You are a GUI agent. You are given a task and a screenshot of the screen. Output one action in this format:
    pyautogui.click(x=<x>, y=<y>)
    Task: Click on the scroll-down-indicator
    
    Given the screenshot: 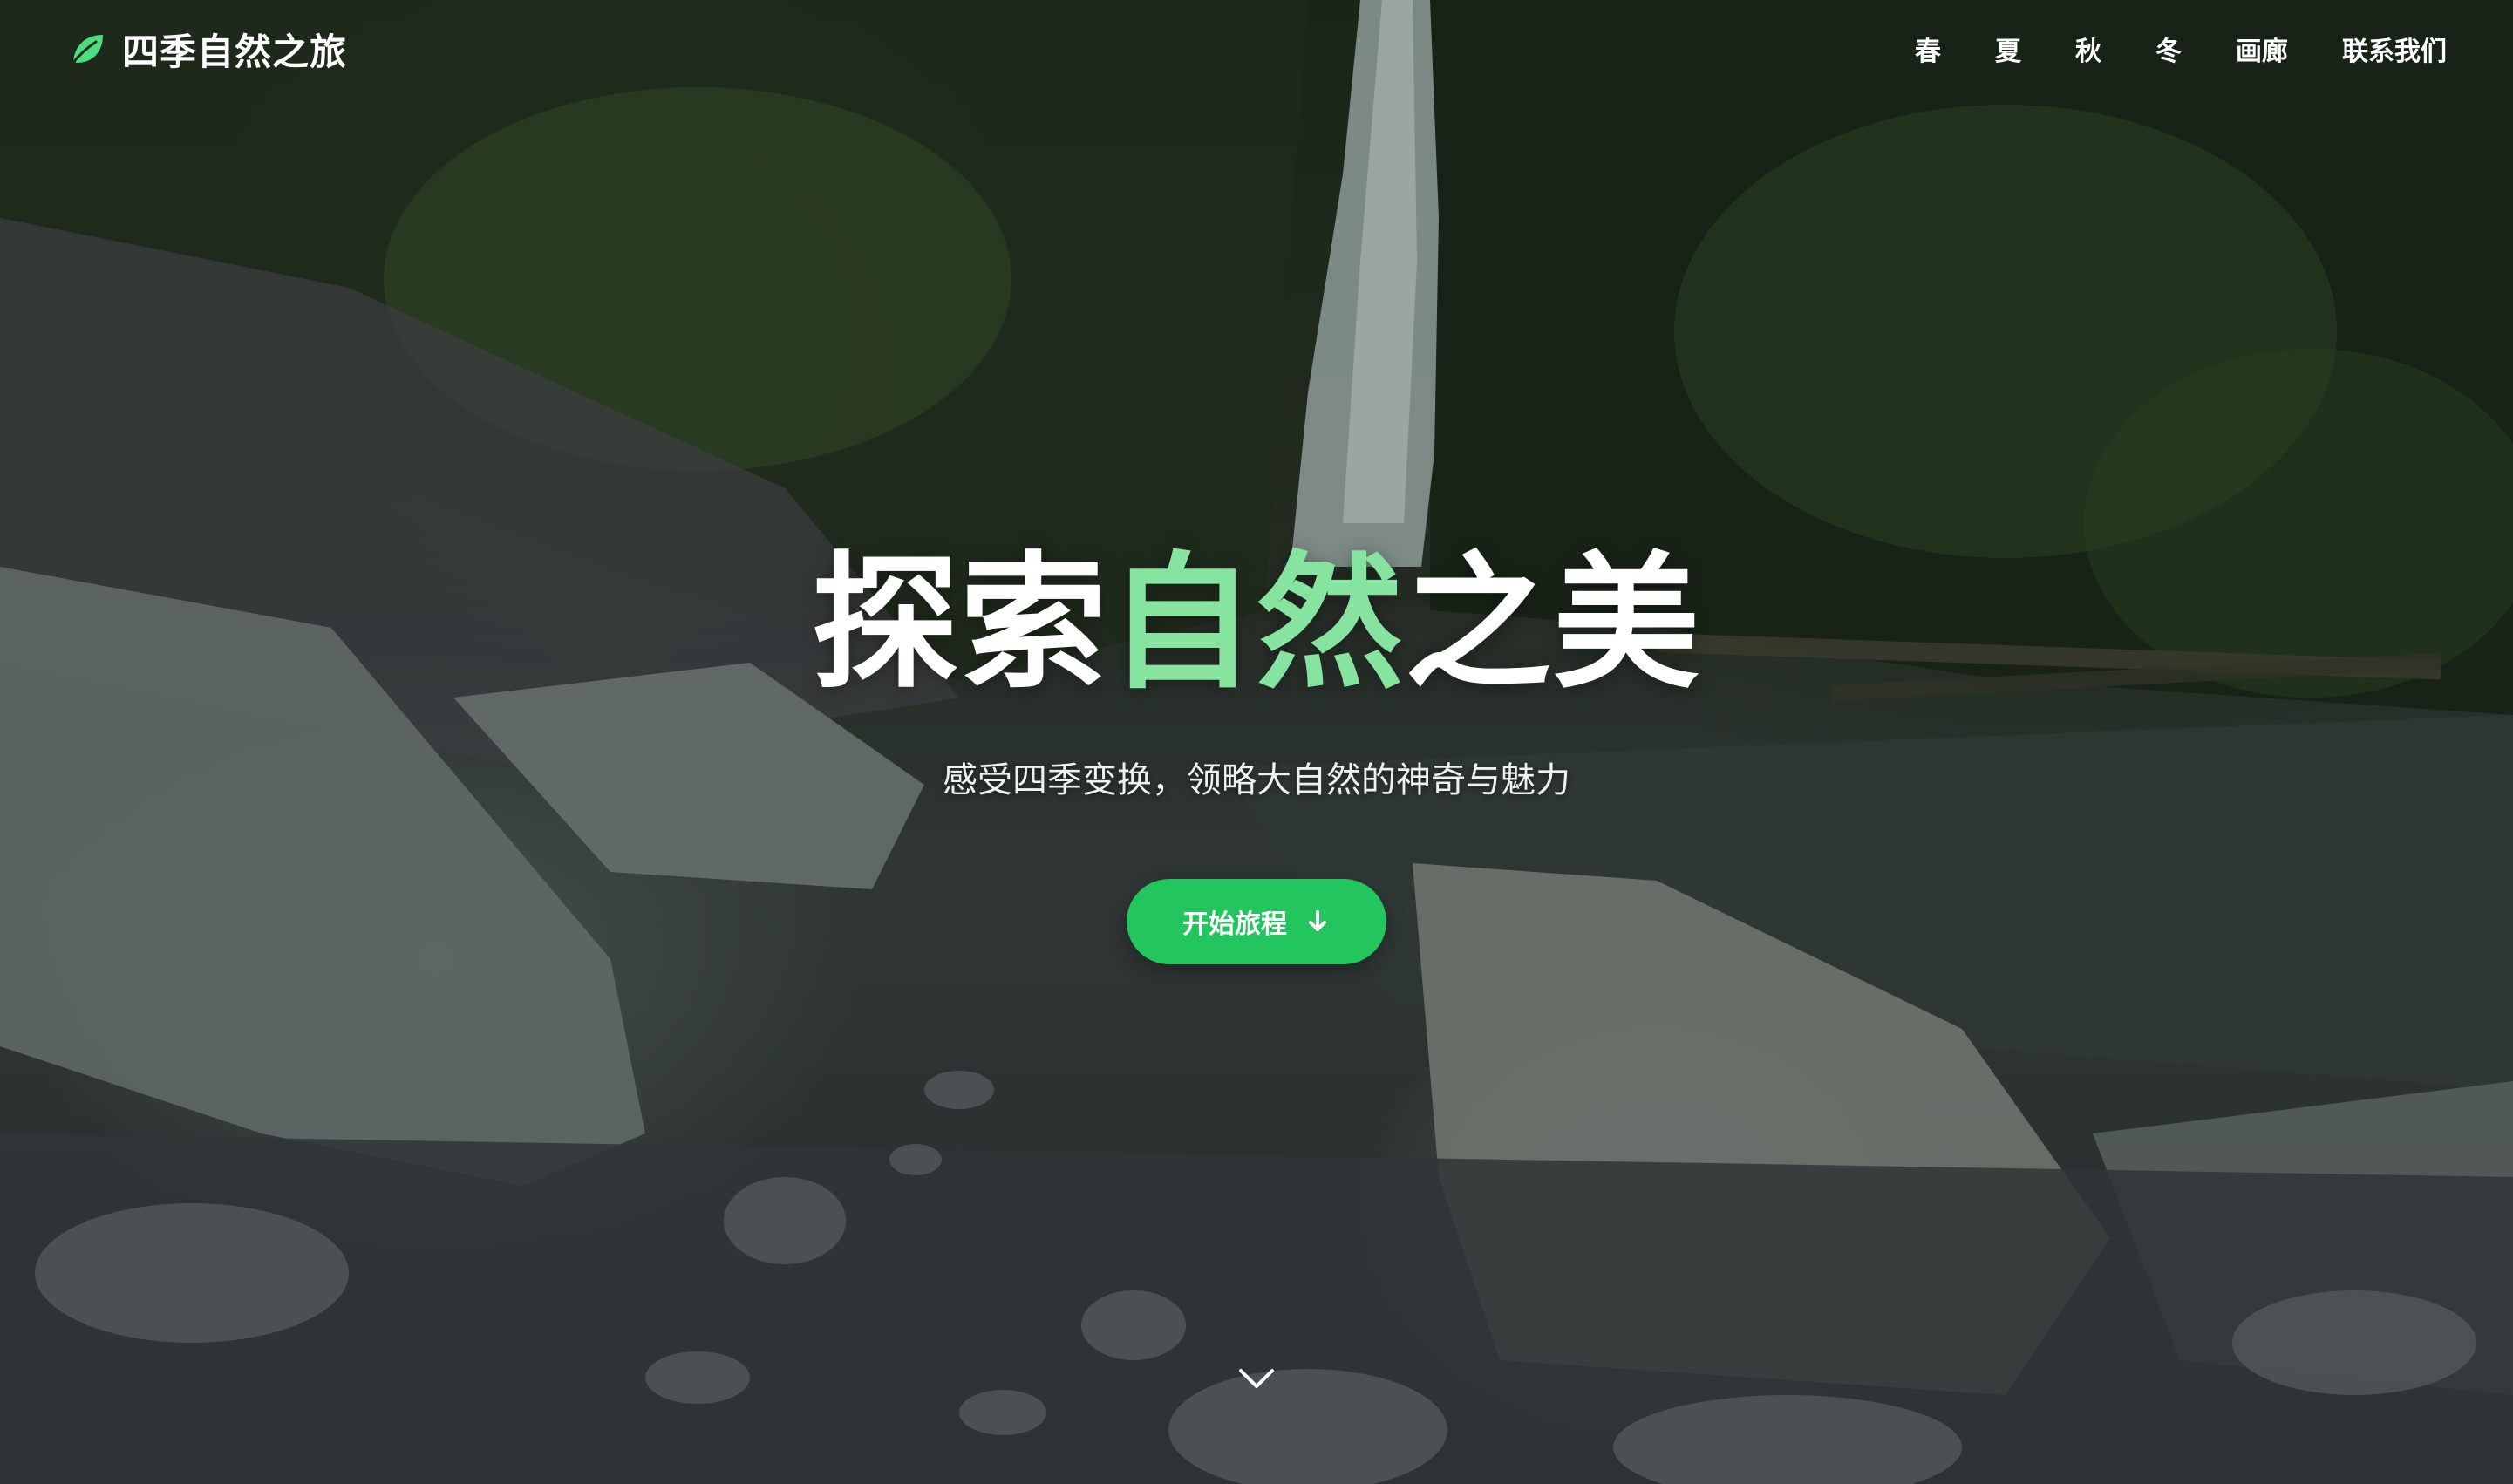 What is the action you would take?
    pyautogui.click(x=1256, y=1378)
    